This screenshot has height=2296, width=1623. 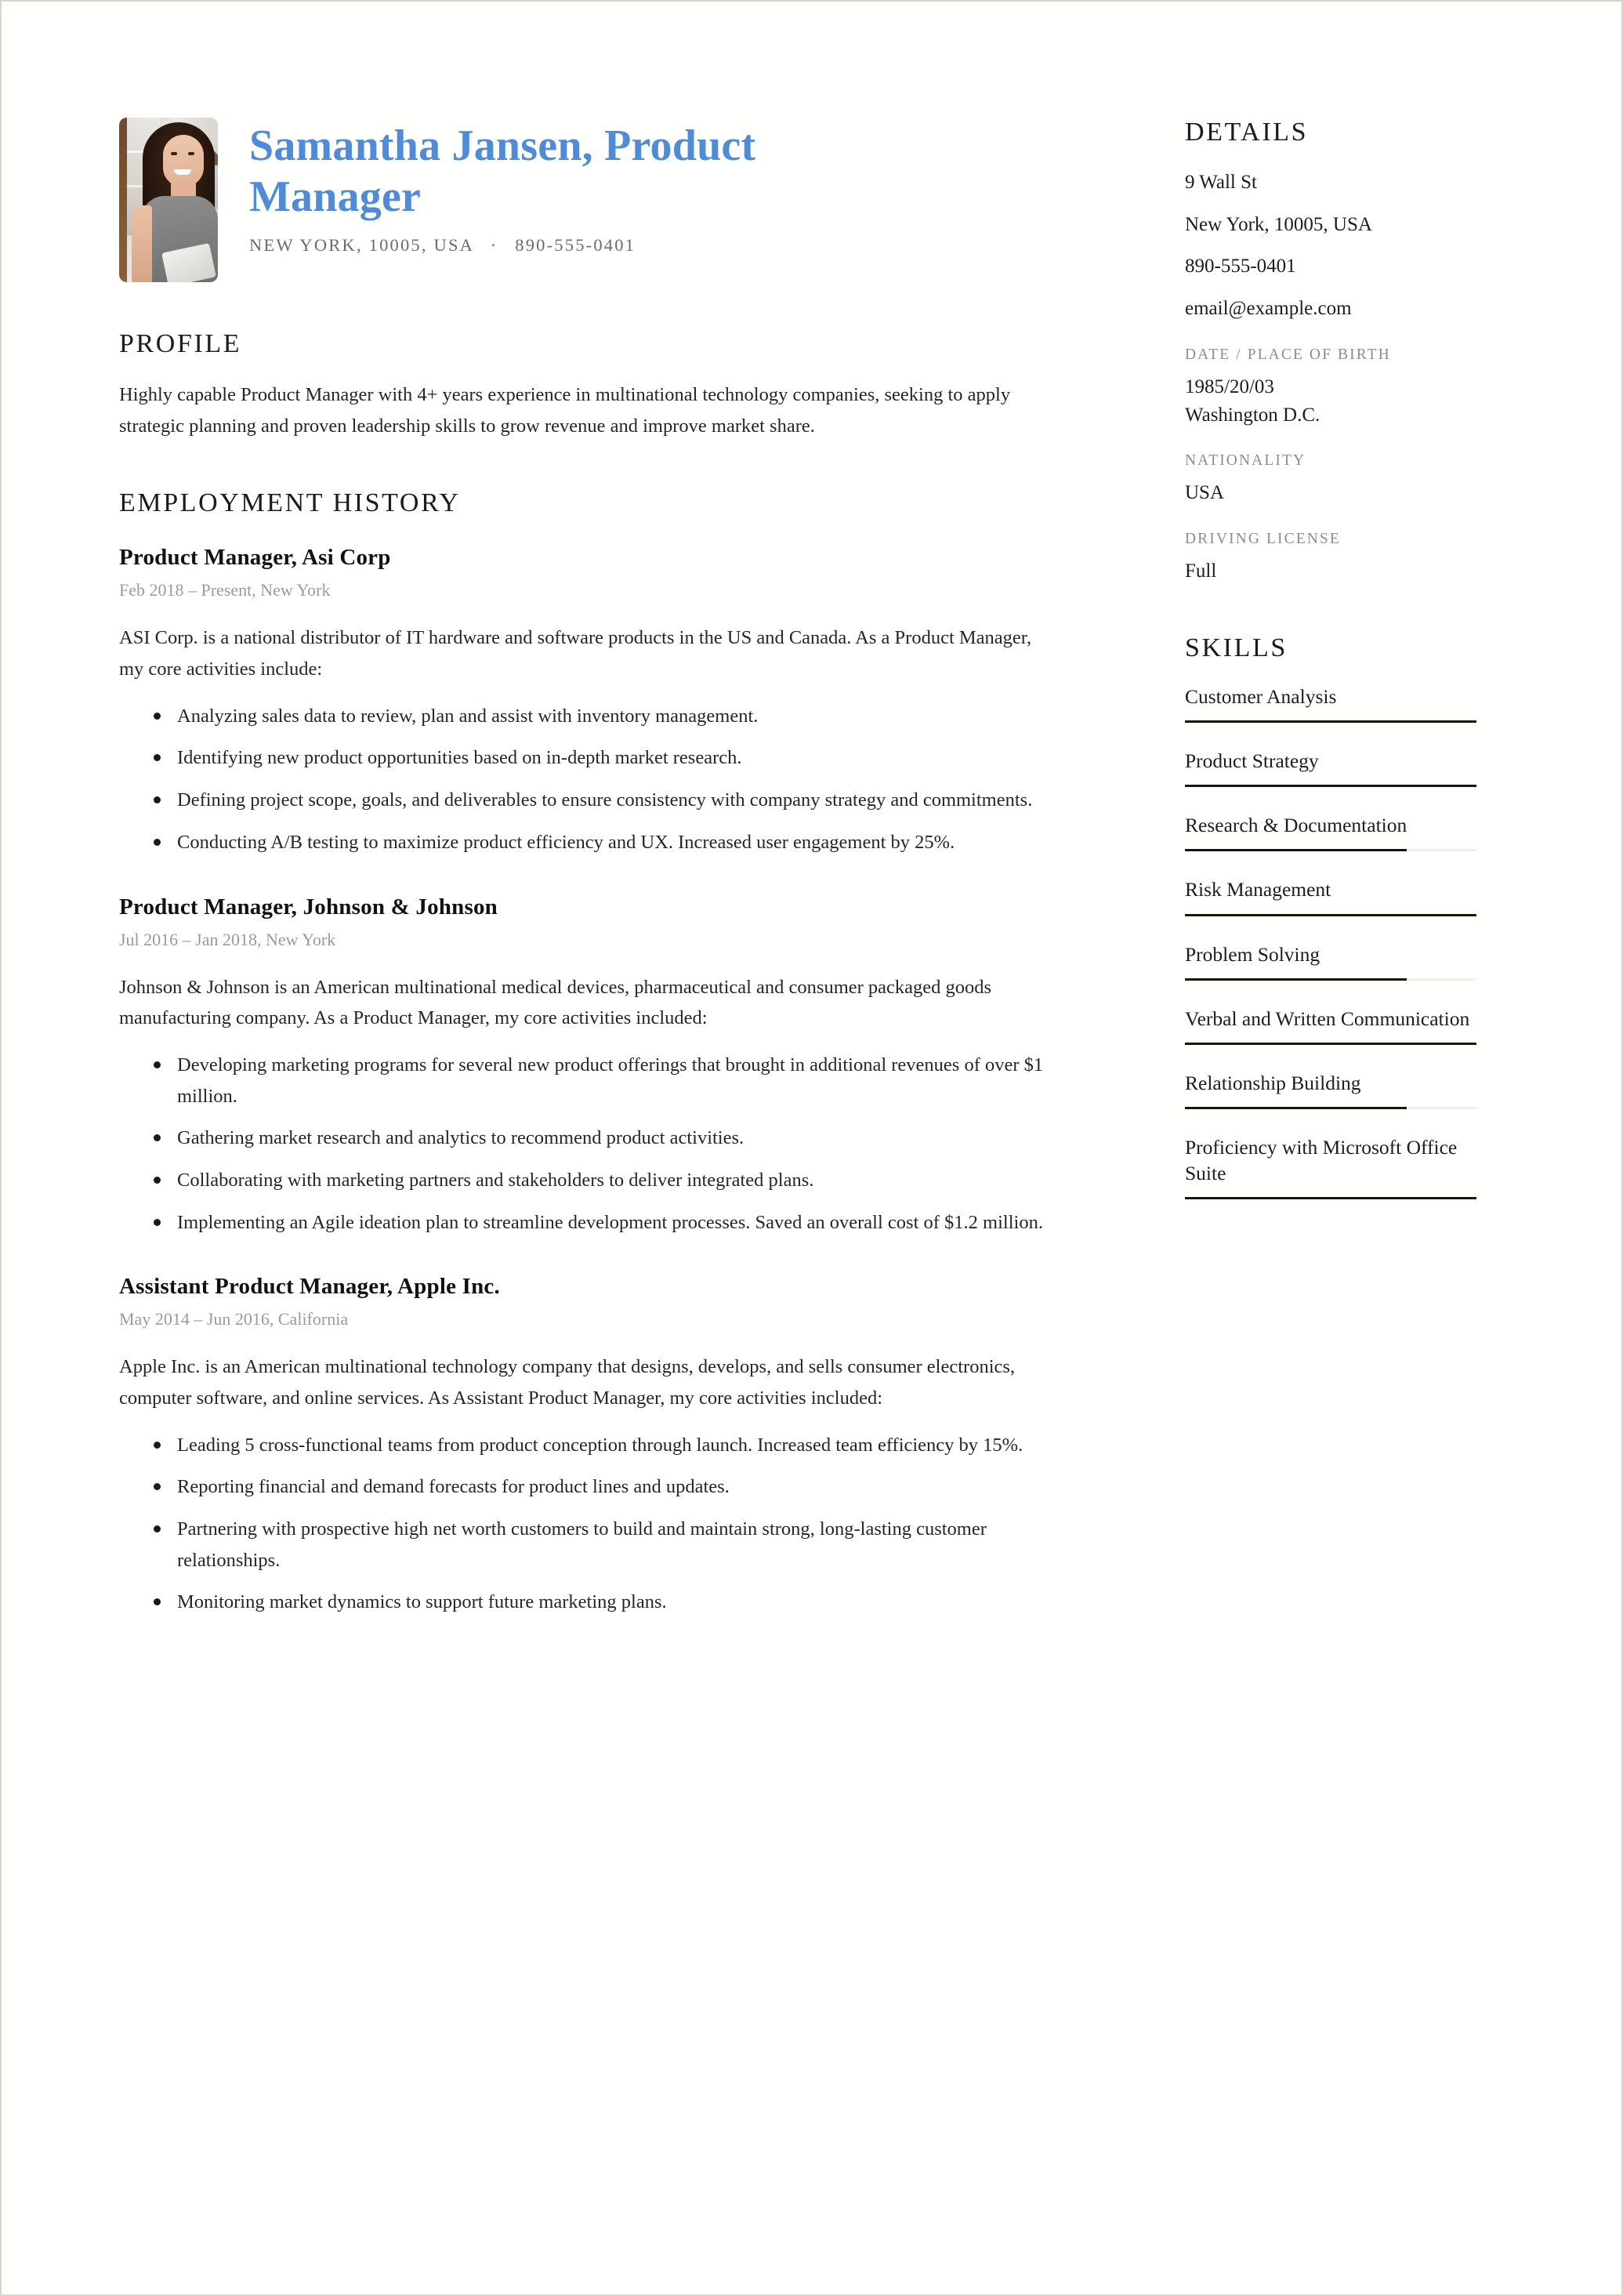 What do you see at coordinates (290, 503) in the screenshot?
I see `employment-section-title: EMPLOYMENT HISTORY` at bounding box center [290, 503].